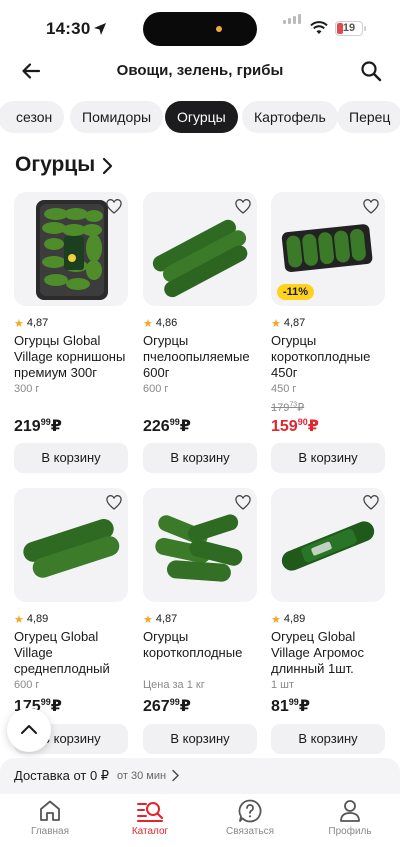 This screenshot has height=847, width=400. Describe the element at coordinates (160, 323) in the screenshot. I see `rating: ★ 4,86` at that location.